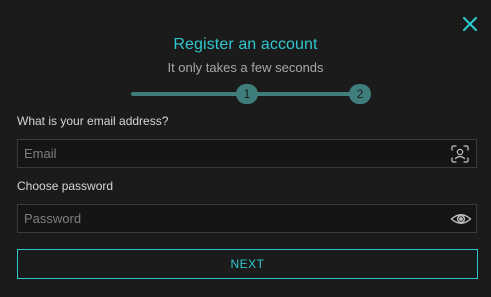  I want to click on email-field-box, so click(247, 153).